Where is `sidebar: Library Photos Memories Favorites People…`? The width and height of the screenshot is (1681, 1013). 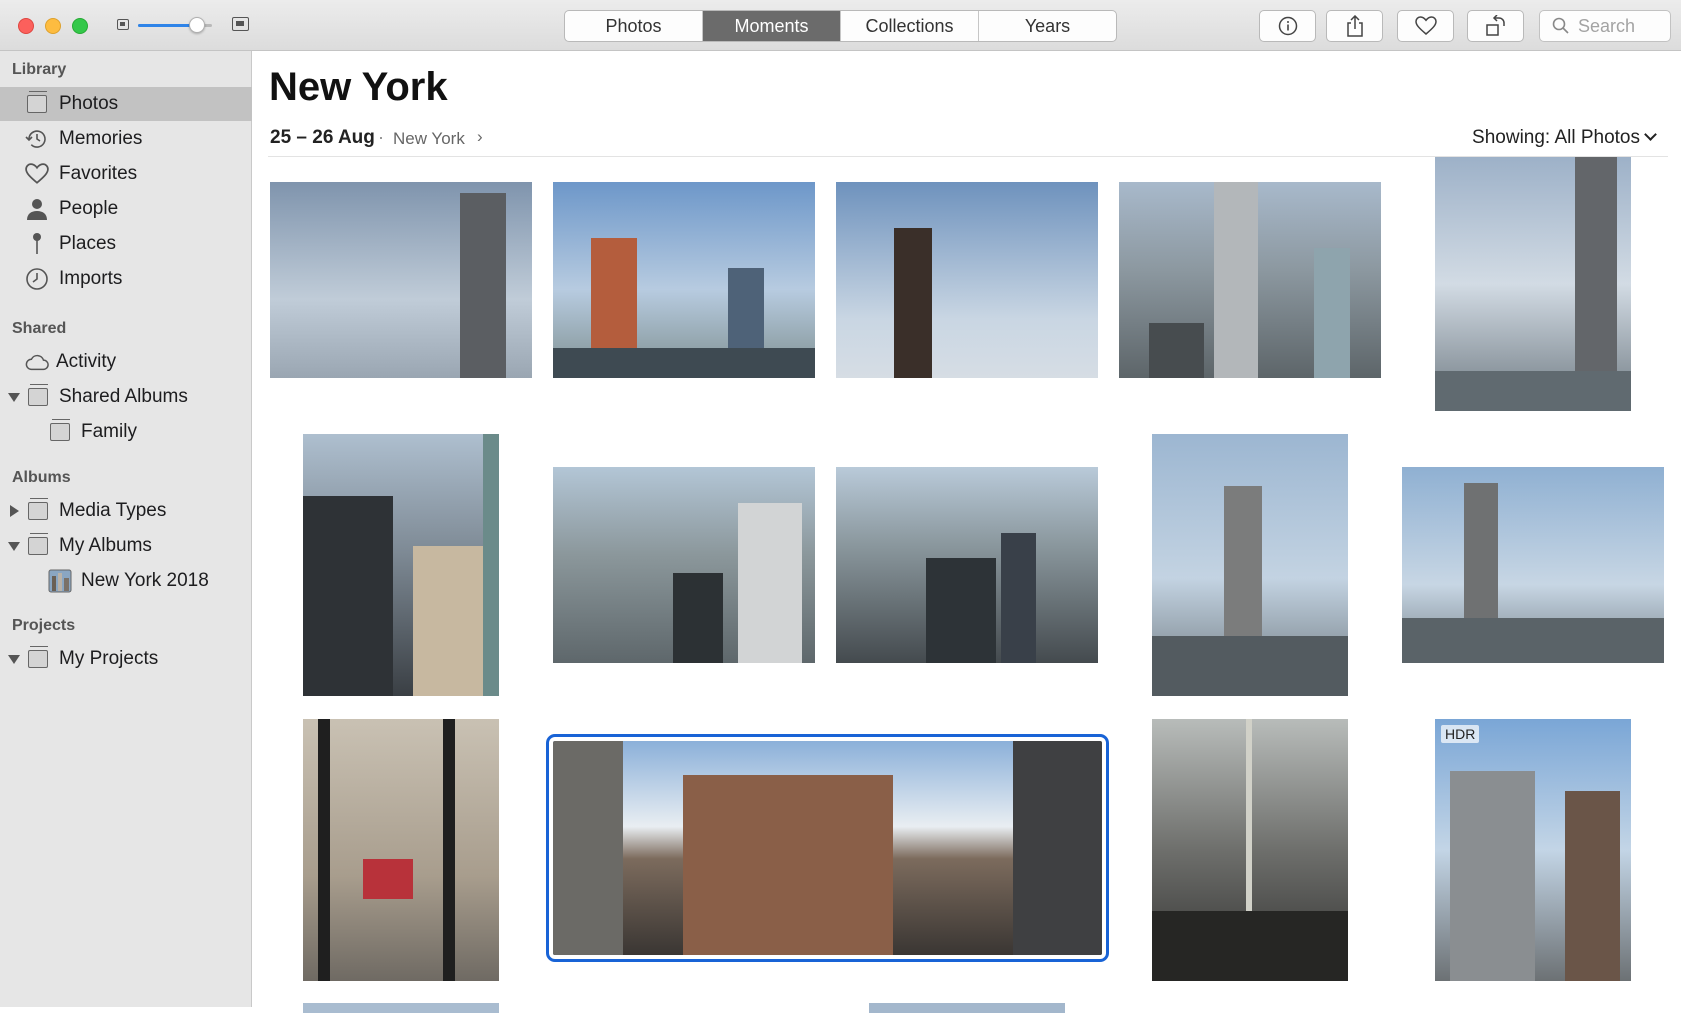 sidebar: Library Photos Memories Favorites People… is located at coordinates (126, 529).